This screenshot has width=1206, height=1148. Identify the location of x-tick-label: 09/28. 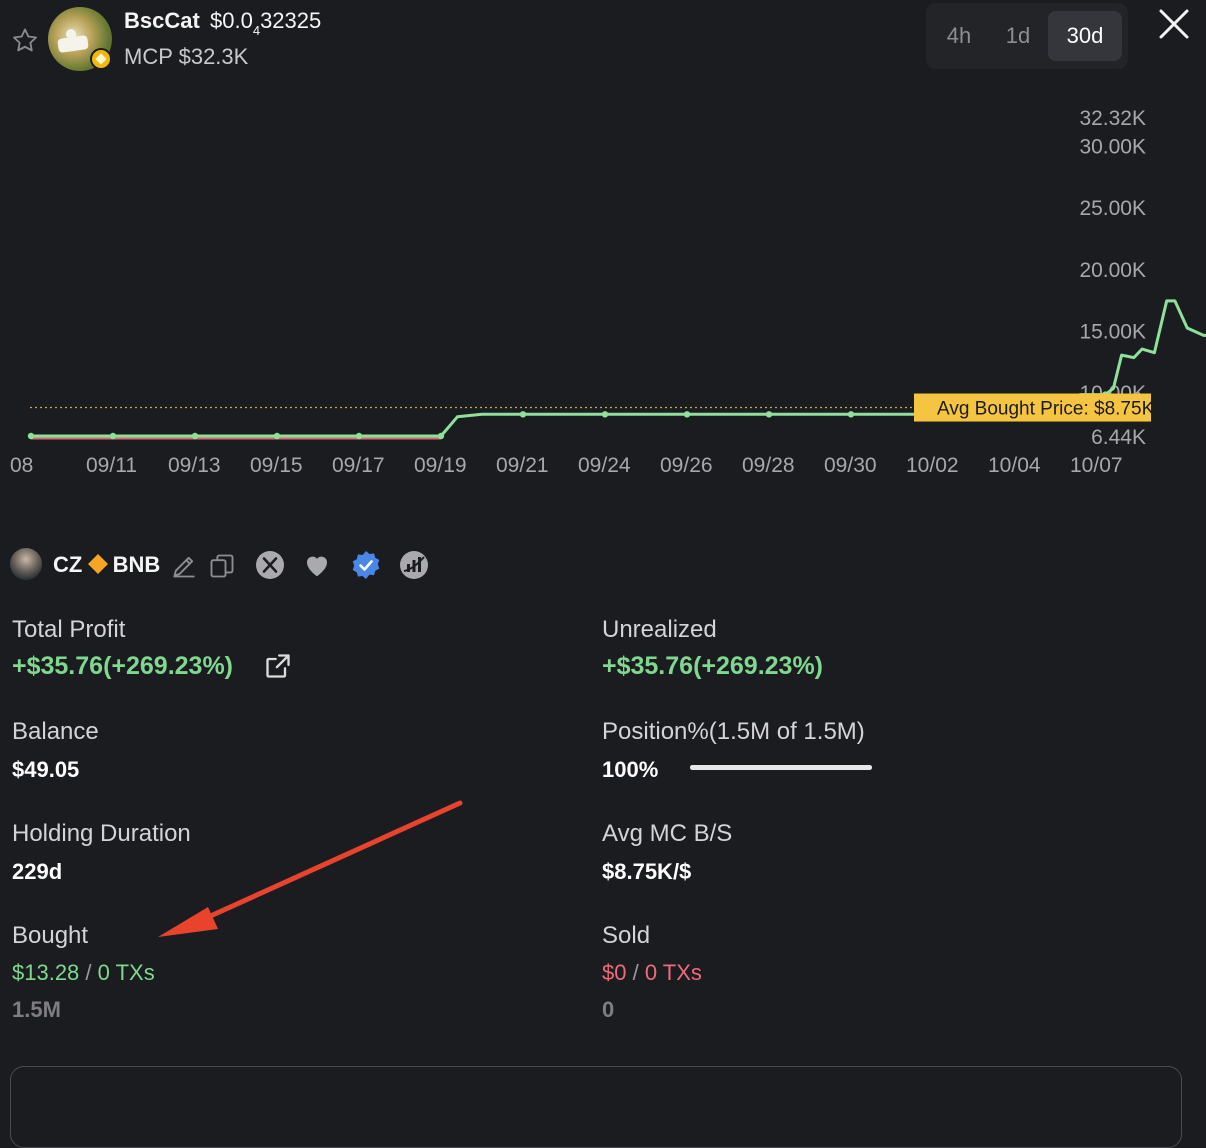
(768, 465).